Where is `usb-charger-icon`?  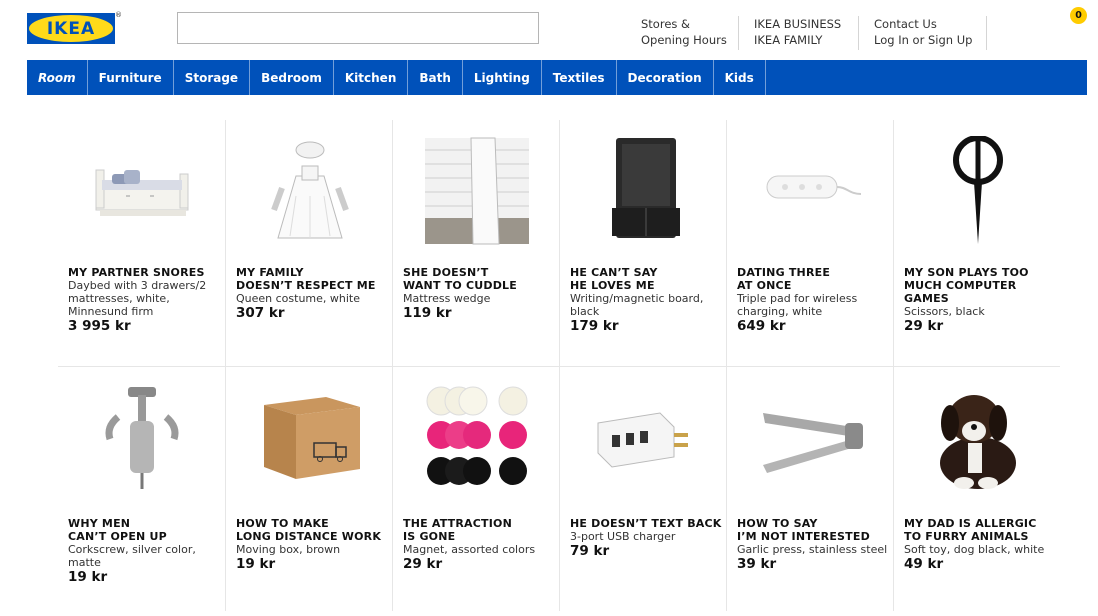 usb-charger-icon is located at coordinates (644, 438).